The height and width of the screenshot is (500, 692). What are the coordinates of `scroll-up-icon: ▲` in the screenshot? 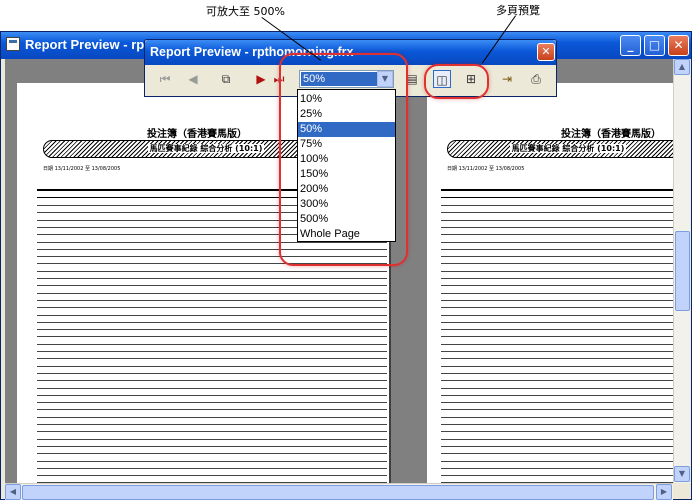 It's located at (682, 67).